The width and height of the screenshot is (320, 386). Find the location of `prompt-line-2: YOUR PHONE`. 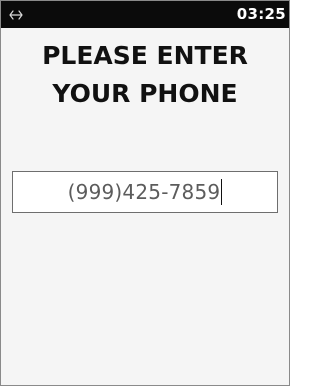

prompt-line-2: YOUR PHONE is located at coordinates (145, 93).